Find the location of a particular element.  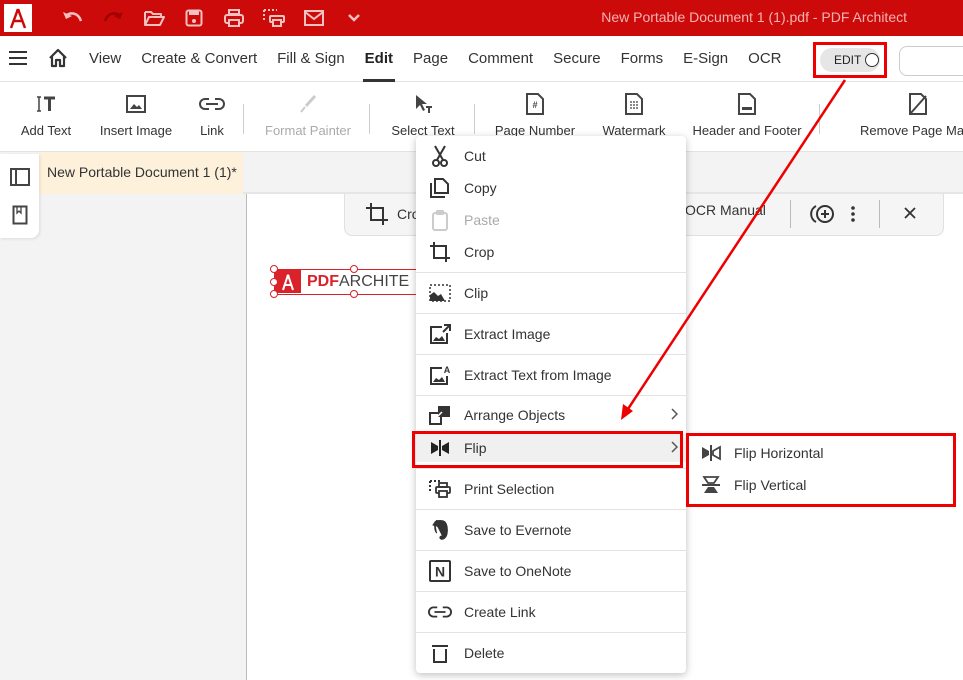

insert-image-button: Insert Image is located at coordinates (136, 117).